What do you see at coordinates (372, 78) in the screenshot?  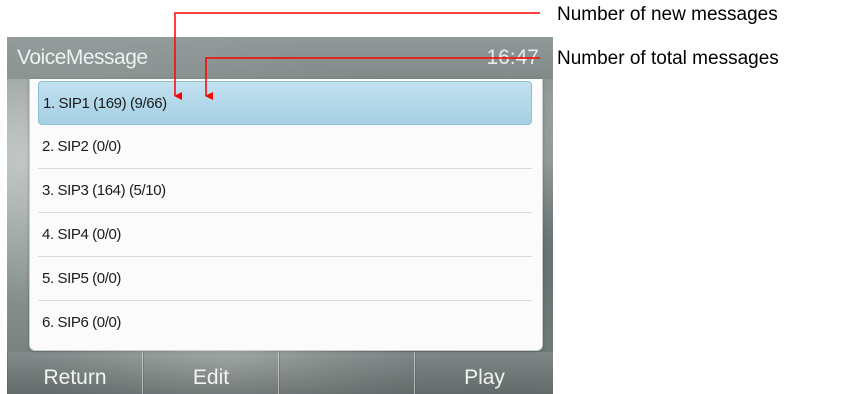 I see `total-messages-callout` at bounding box center [372, 78].